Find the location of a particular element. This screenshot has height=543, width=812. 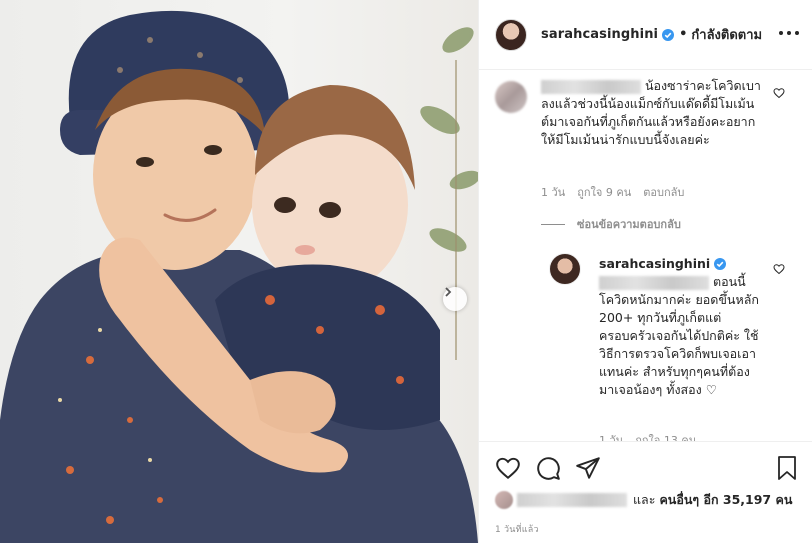

next-photo-button is located at coordinates (455, 299).